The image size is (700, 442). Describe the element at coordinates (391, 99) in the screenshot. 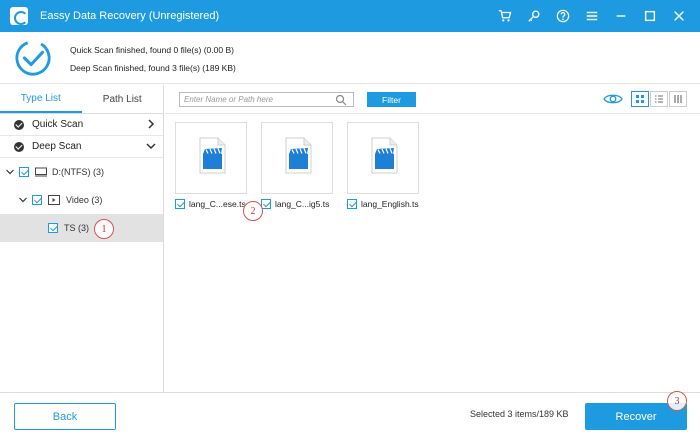

I see `filter-button: Filter` at that location.